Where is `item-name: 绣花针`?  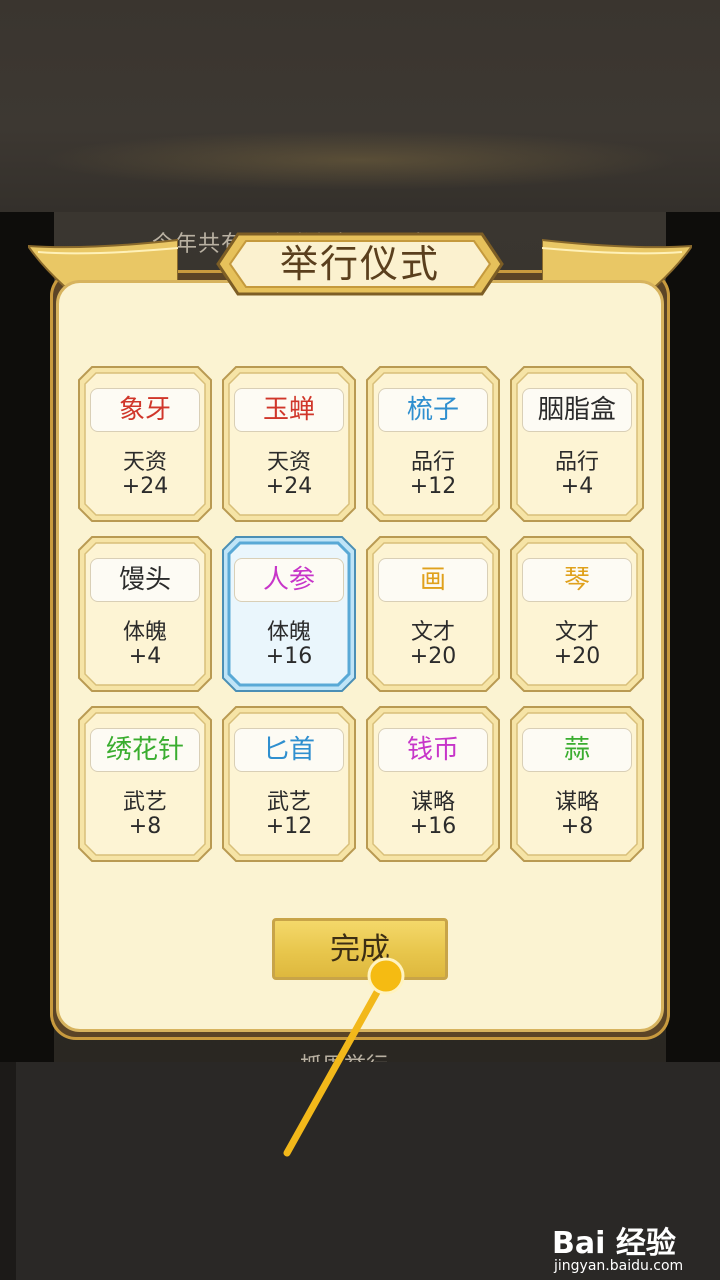
item-name: 绣花针 is located at coordinates (145, 750).